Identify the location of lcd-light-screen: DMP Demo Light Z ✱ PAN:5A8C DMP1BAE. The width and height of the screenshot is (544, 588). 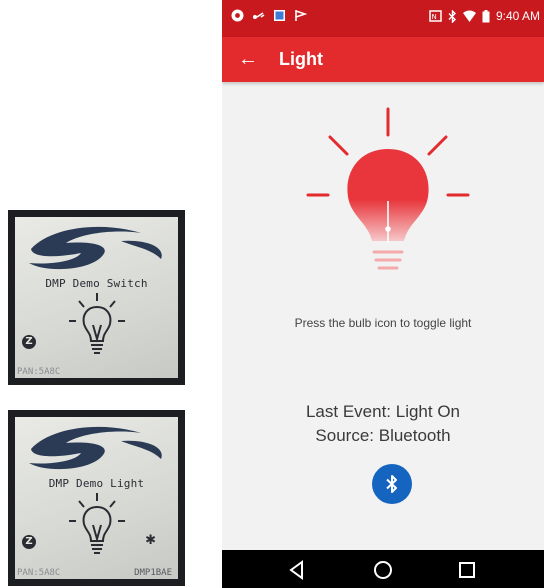
(96, 498).